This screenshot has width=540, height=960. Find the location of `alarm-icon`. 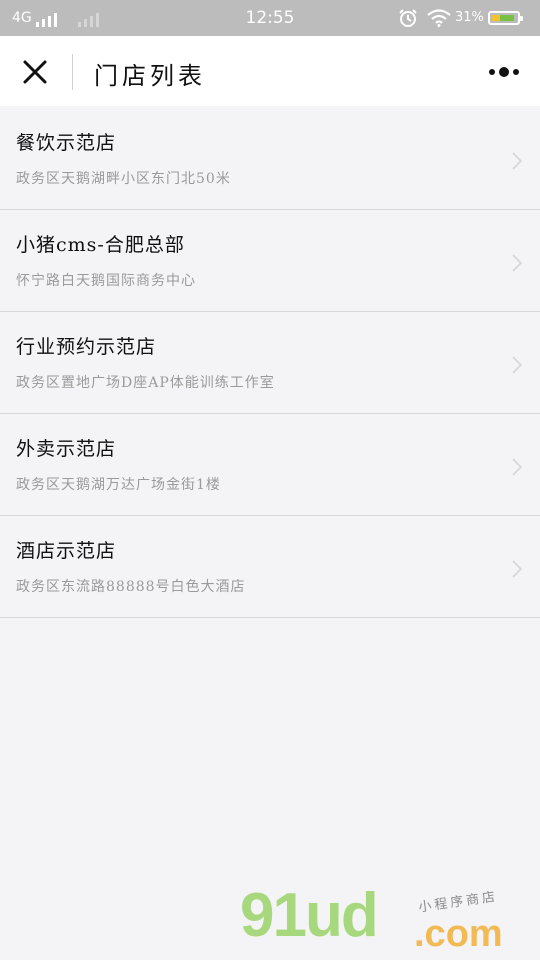

alarm-icon is located at coordinates (408, 18).